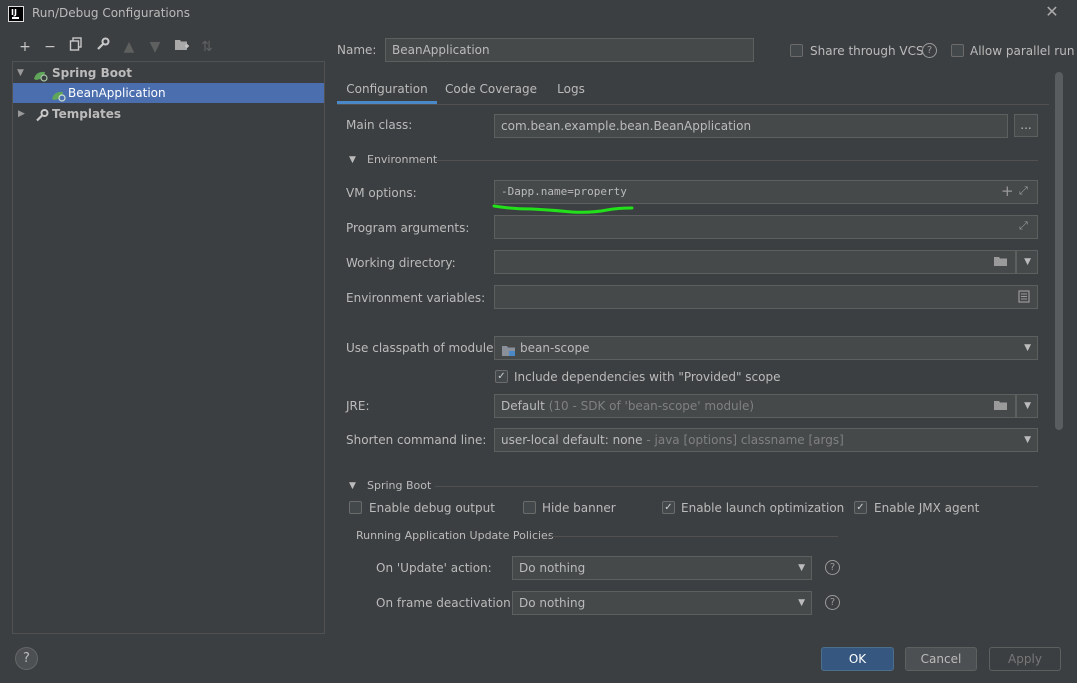 The image size is (1077, 683). I want to click on frame-deactivation-label: On frame deactivation:, so click(445, 603).